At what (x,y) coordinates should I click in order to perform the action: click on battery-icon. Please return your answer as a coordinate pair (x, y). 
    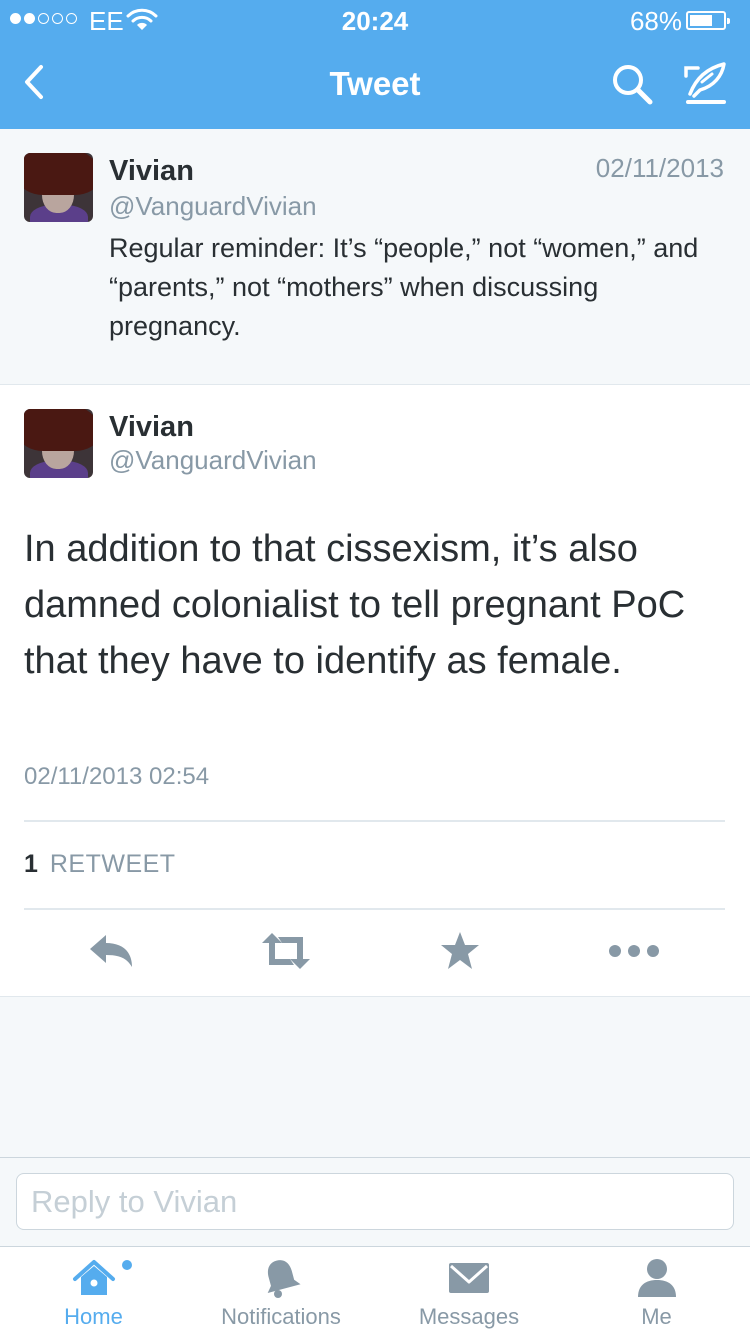
    Looking at the image, I should click on (708, 20).